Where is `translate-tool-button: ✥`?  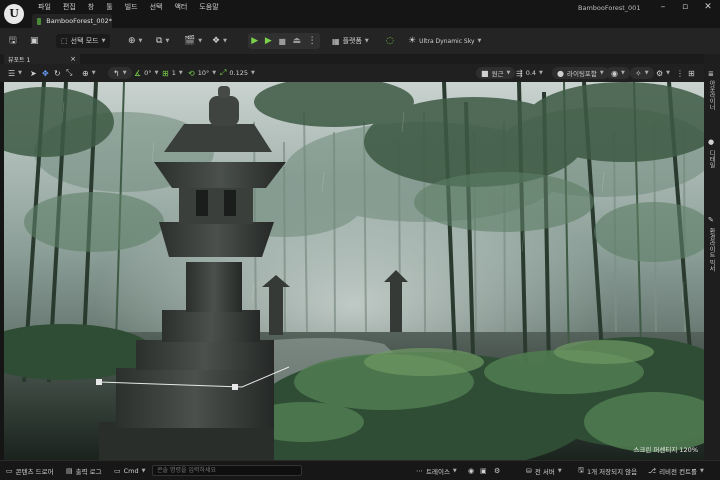
translate-tool-button: ✥ is located at coordinates (45, 73).